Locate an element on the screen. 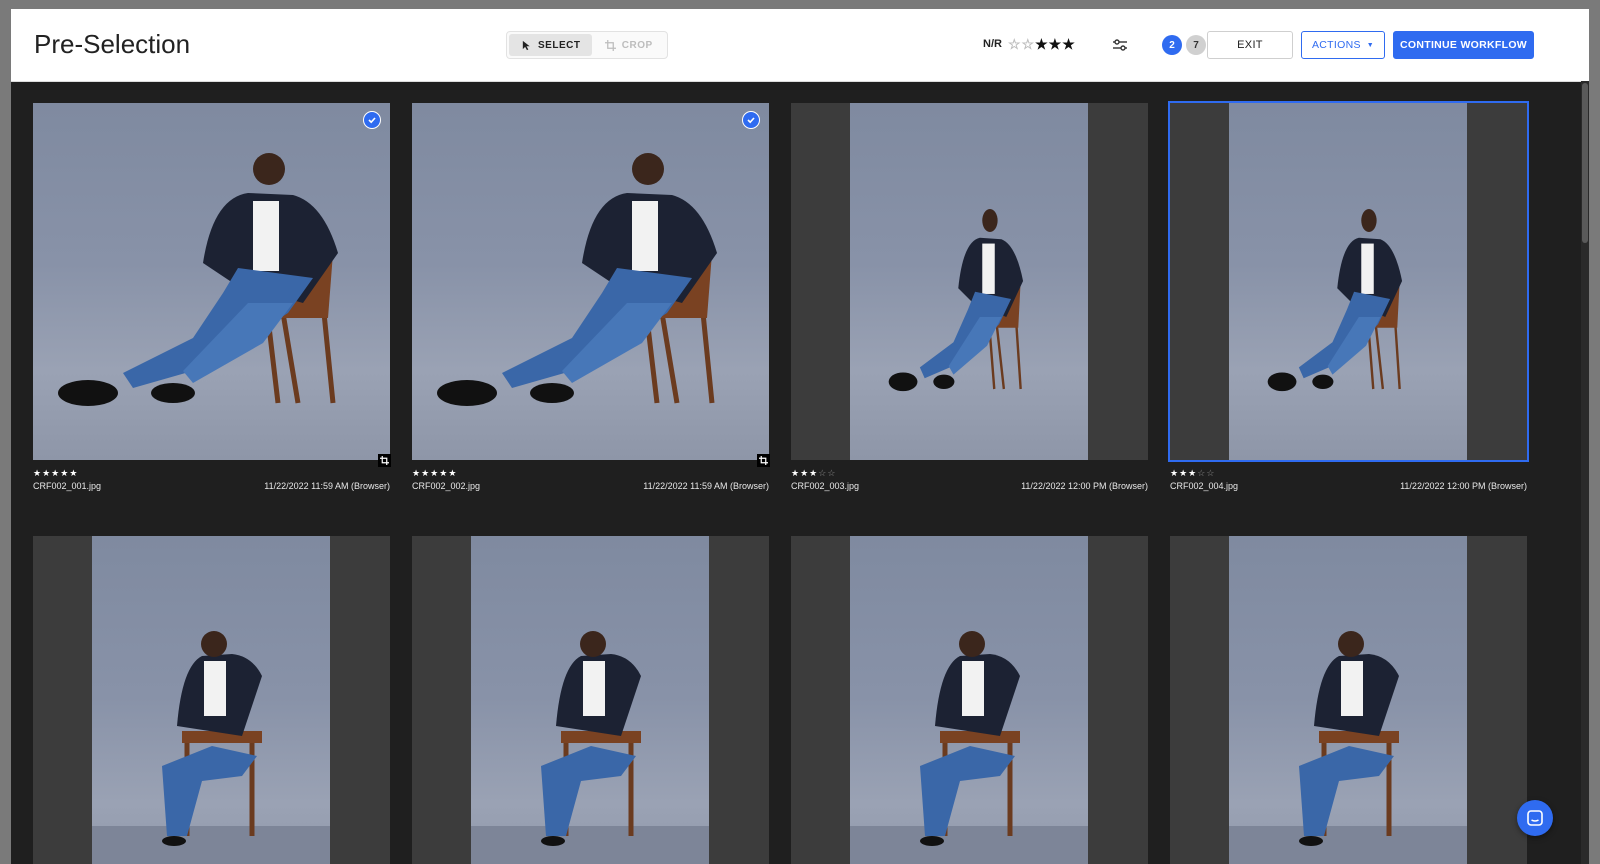  select-mode-button: SELECT is located at coordinates (551, 45).